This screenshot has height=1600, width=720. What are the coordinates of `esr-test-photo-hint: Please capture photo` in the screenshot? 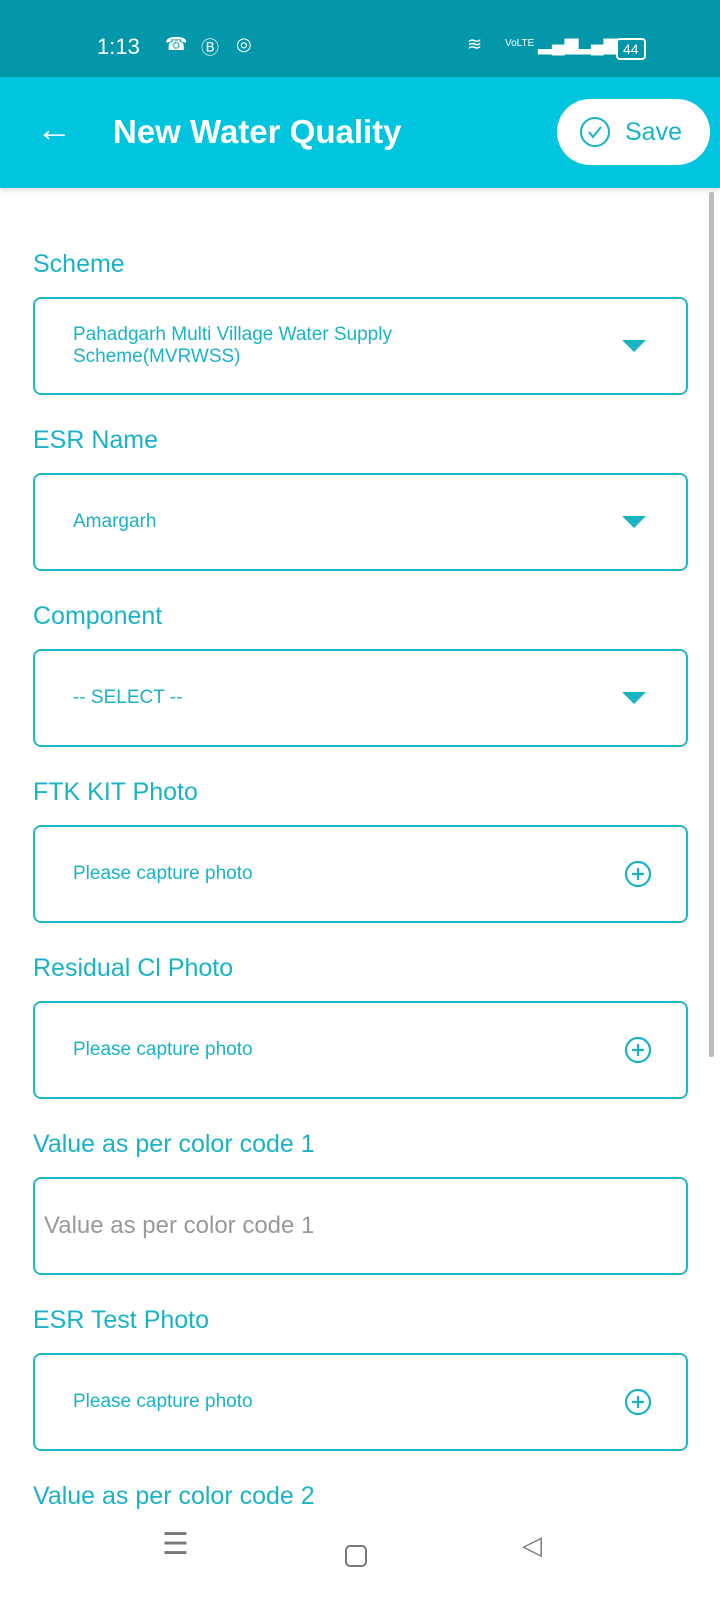 It's located at (163, 1401).